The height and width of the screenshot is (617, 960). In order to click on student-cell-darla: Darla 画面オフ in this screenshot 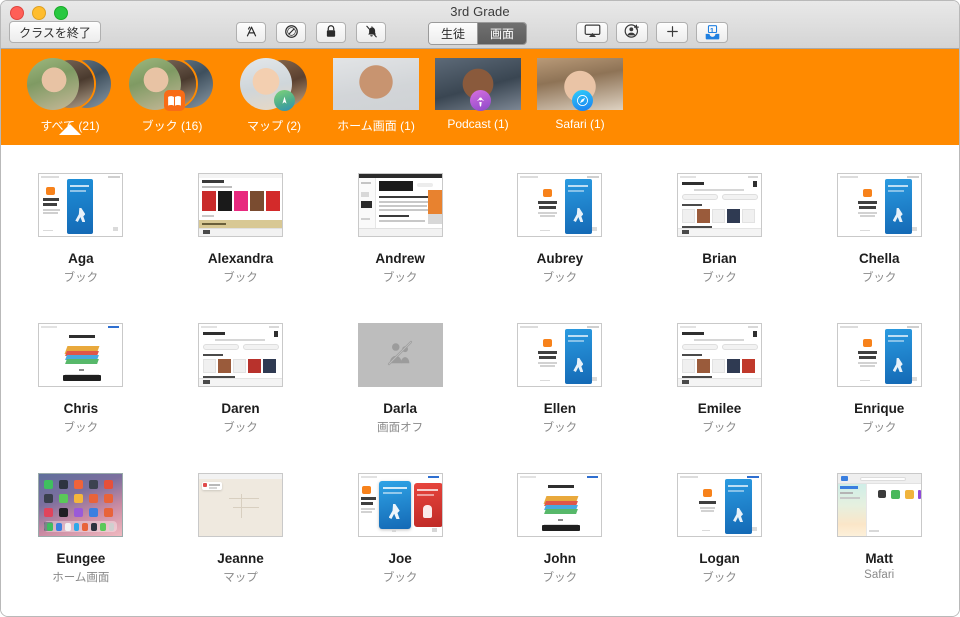, I will do `click(400, 398)`.